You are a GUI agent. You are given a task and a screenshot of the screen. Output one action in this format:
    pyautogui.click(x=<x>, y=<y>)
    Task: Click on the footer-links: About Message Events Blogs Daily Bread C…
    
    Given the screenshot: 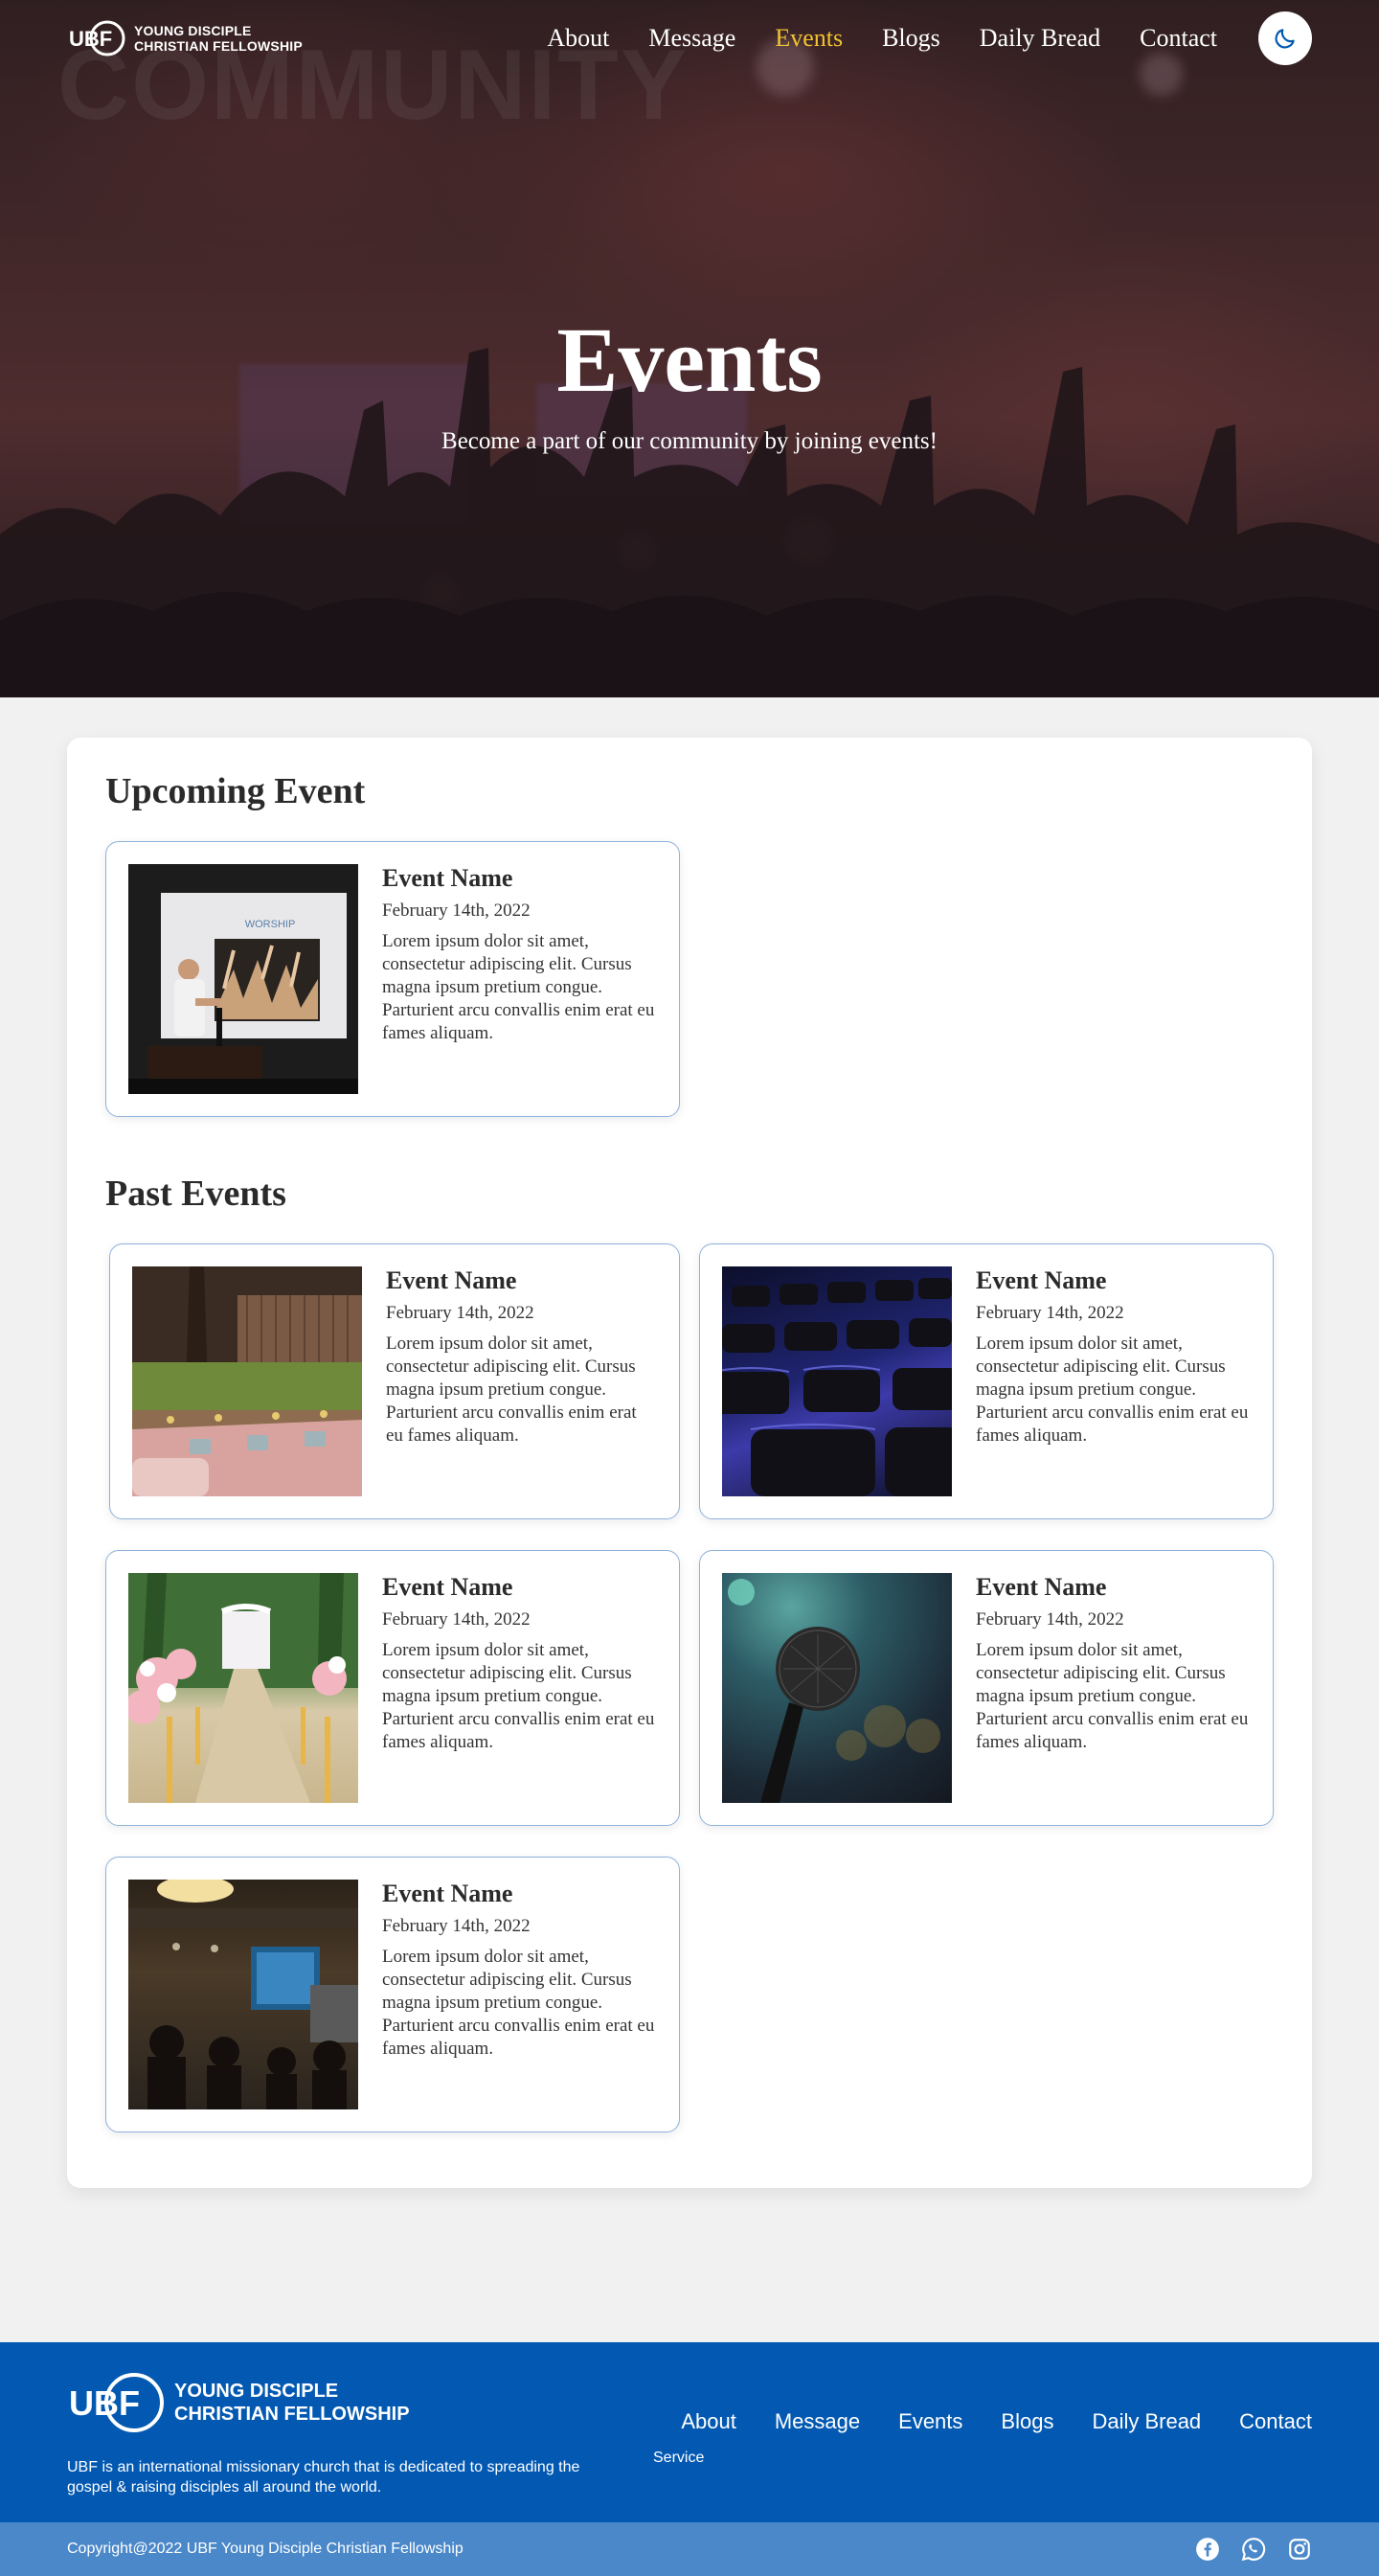 What is the action you would take?
    pyautogui.click(x=996, y=2421)
    